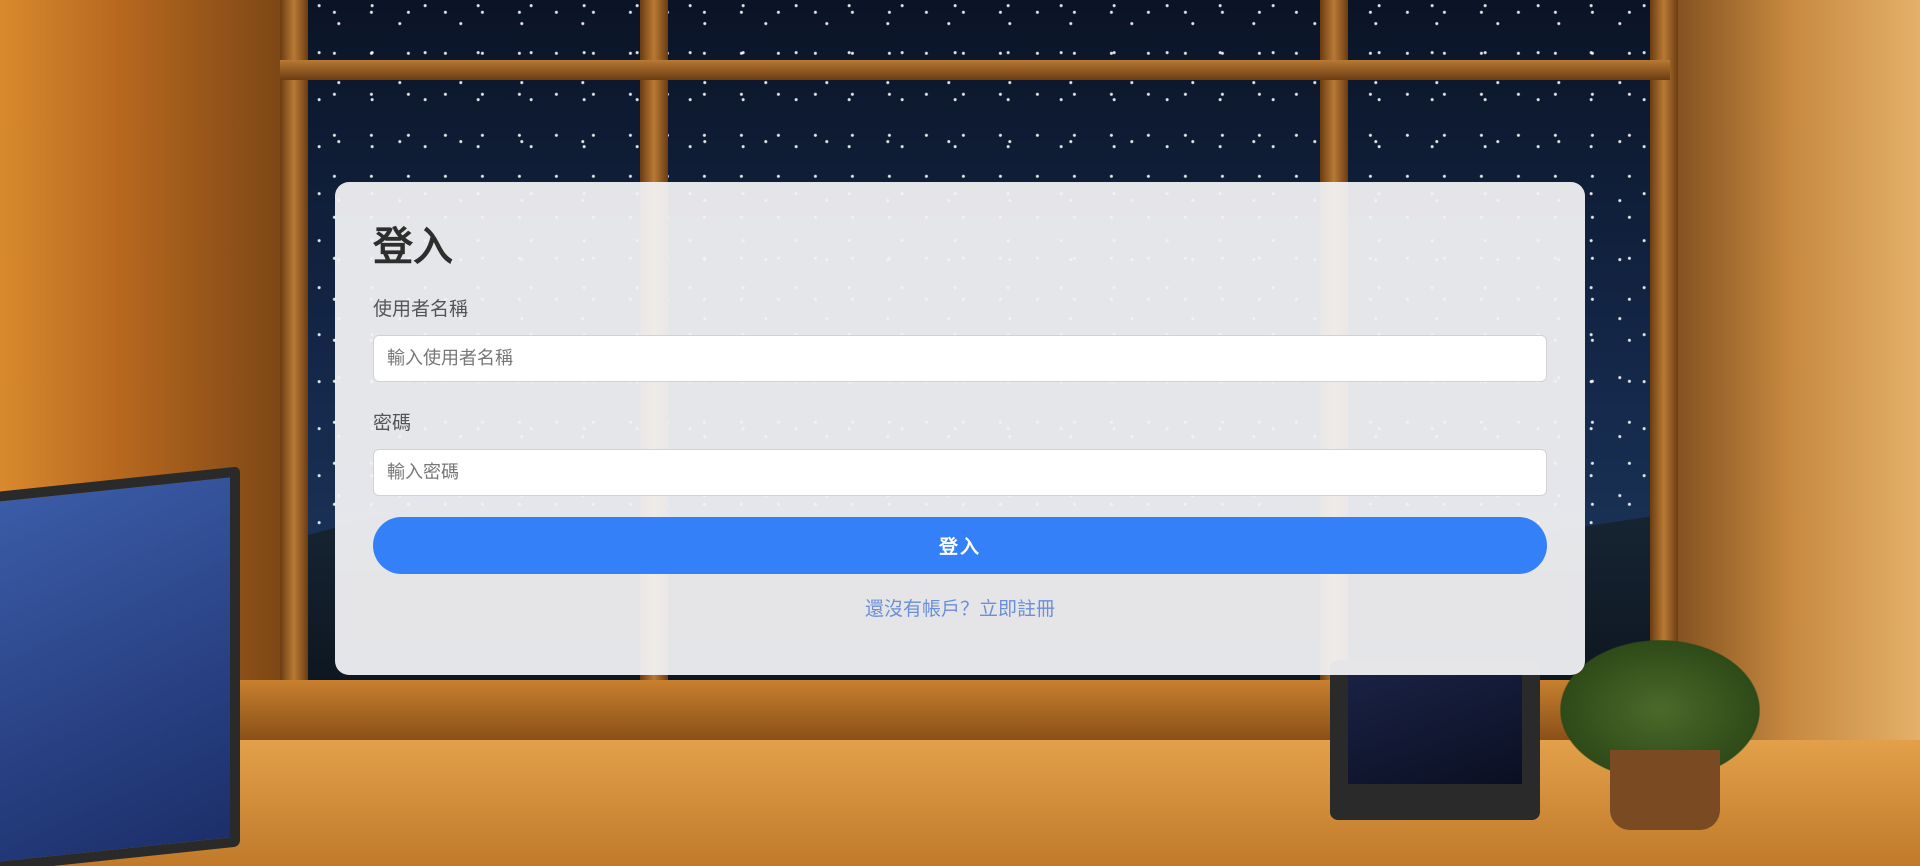 This screenshot has width=1920, height=866. What do you see at coordinates (960, 545) in the screenshot?
I see `login-button: 登入` at bounding box center [960, 545].